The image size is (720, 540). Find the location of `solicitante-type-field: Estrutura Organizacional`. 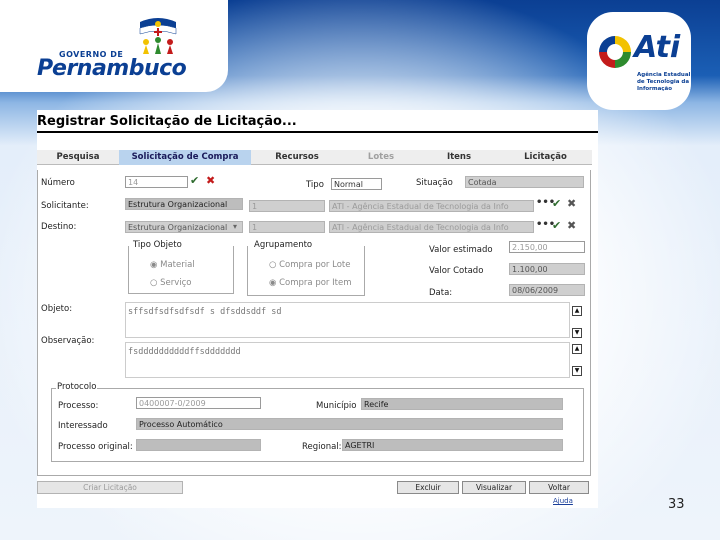

solicitante-type-field: Estrutura Organizacional is located at coordinates (184, 204).